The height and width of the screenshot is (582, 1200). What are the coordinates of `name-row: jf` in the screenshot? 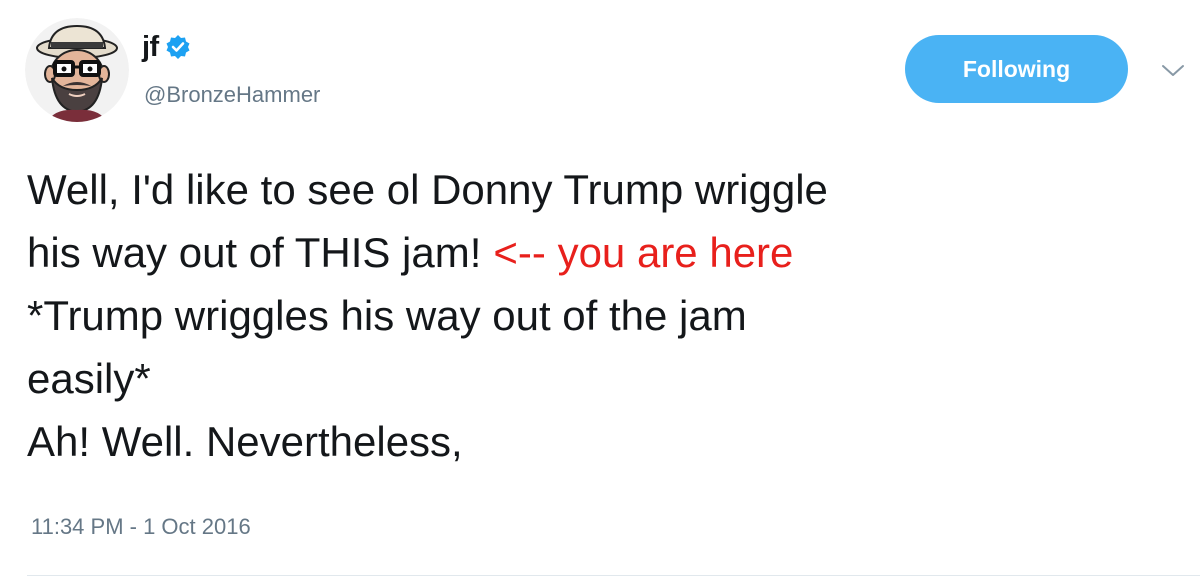 It's located at (166, 47).